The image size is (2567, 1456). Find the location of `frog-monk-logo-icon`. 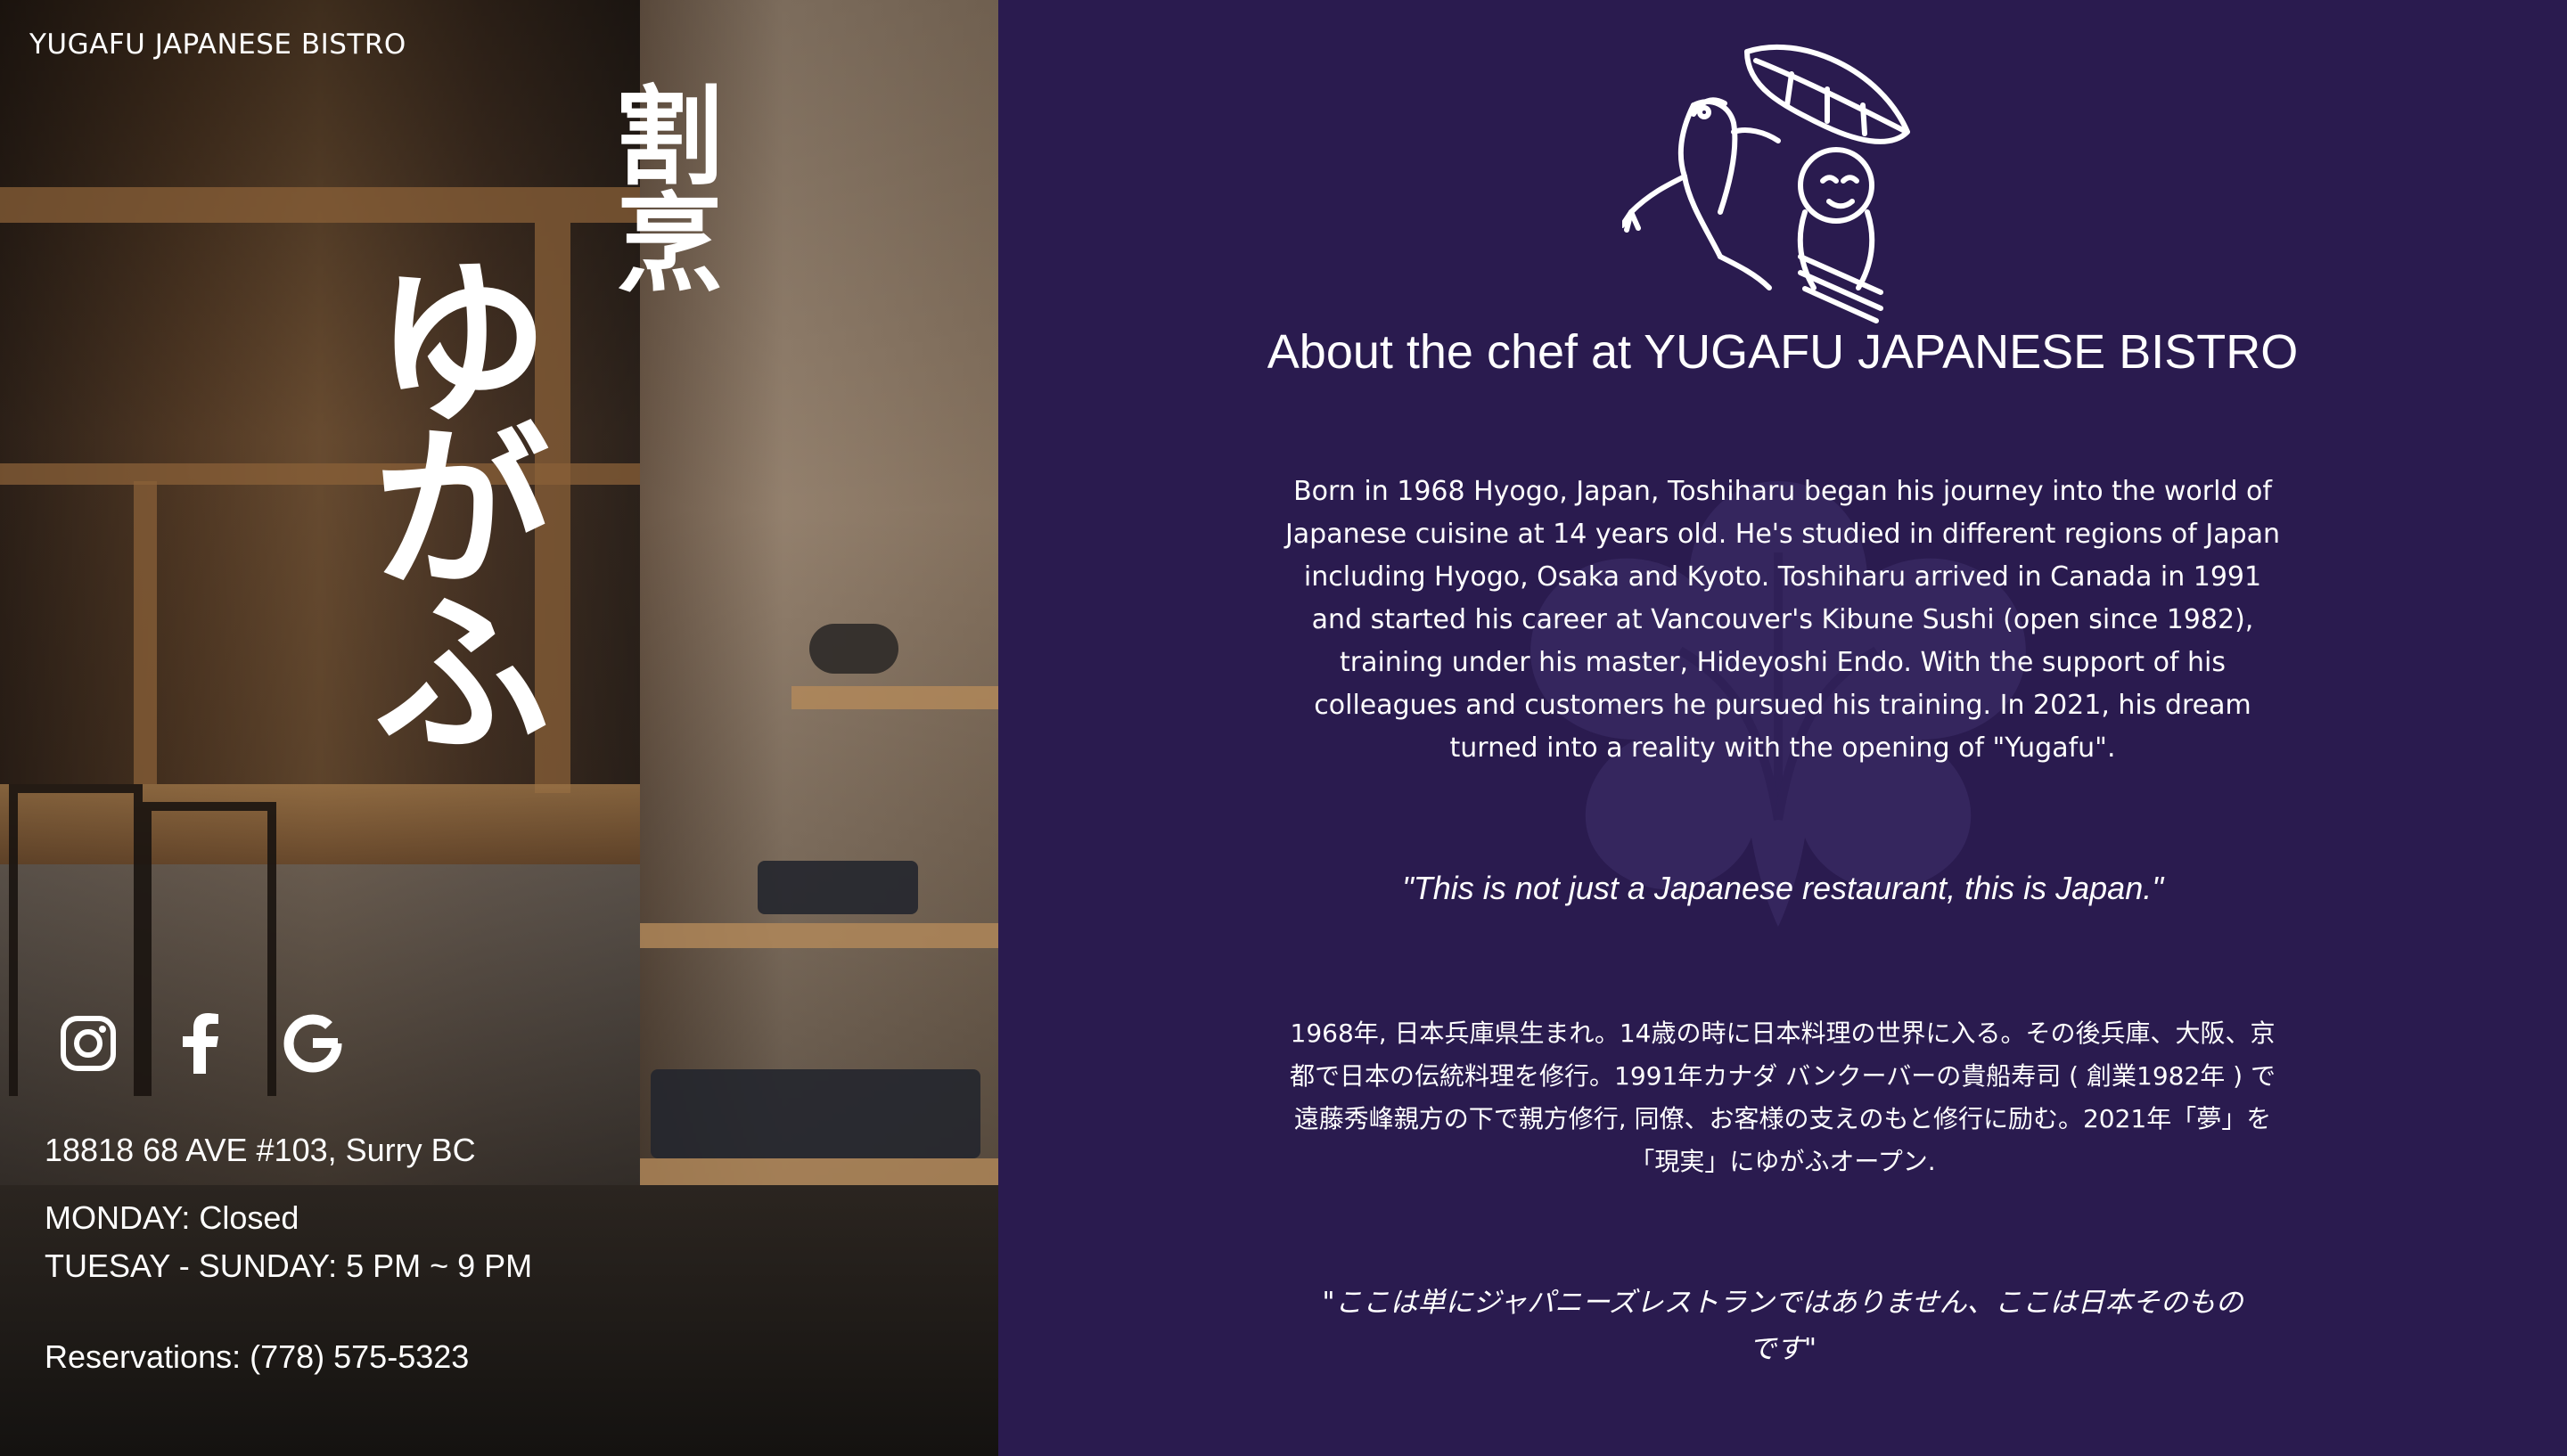

frog-monk-logo-icon is located at coordinates (1766, 183).